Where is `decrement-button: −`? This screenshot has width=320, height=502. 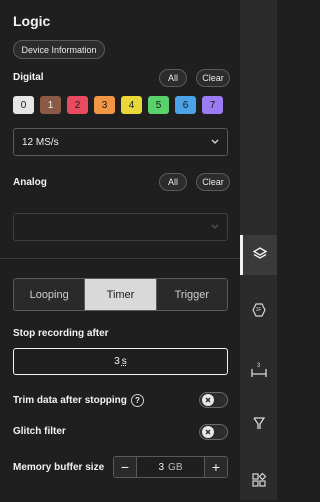
decrement-button: − is located at coordinates (125, 467).